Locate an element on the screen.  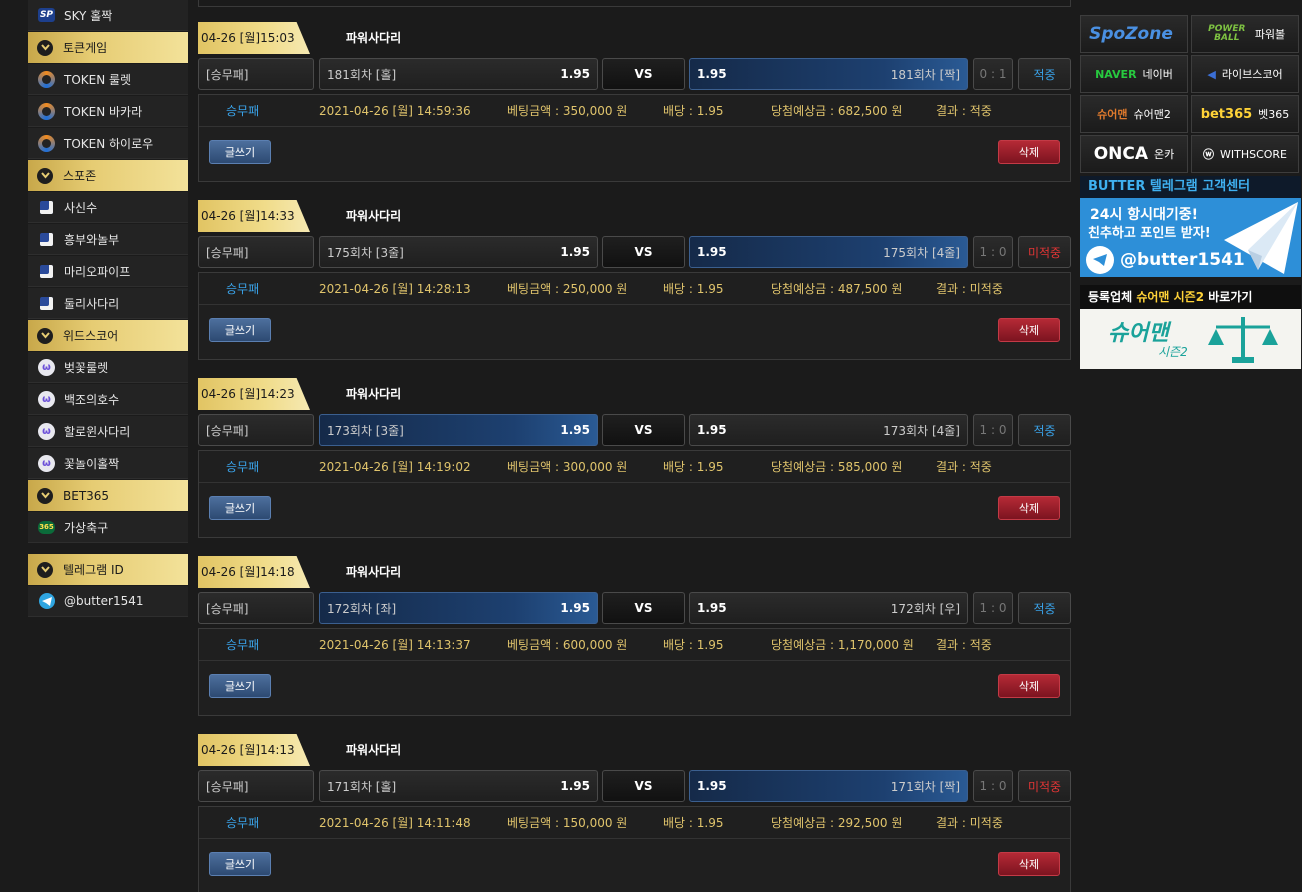
sidebar-group-header: 텔레그램 ID is located at coordinates (108, 569).